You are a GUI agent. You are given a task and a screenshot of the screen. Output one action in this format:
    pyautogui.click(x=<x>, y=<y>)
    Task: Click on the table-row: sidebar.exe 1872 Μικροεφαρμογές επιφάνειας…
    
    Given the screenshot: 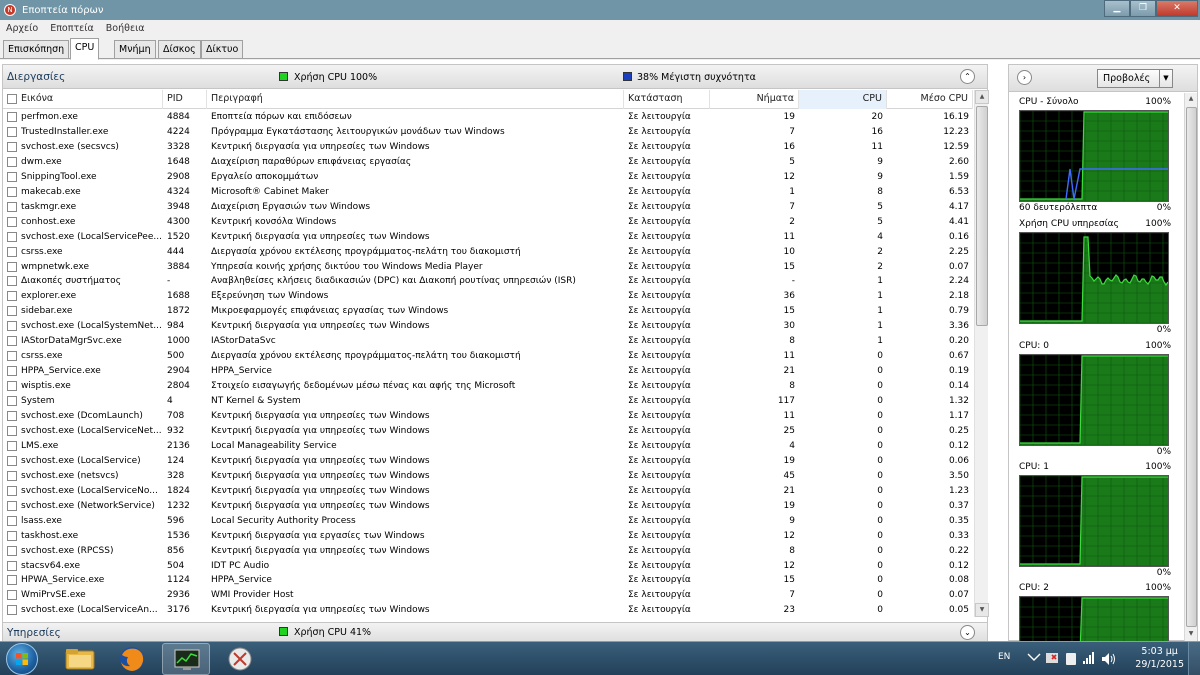 What is the action you would take?
    pyautogui.click(x=488, y=311)
    